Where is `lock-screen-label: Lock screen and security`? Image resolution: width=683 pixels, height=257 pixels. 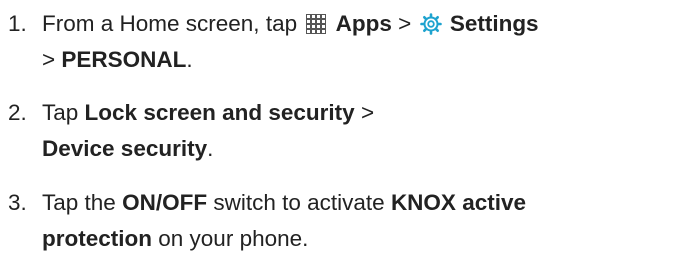 lock-screen-label: Lock screen and security is located at coordinates (219, 112).